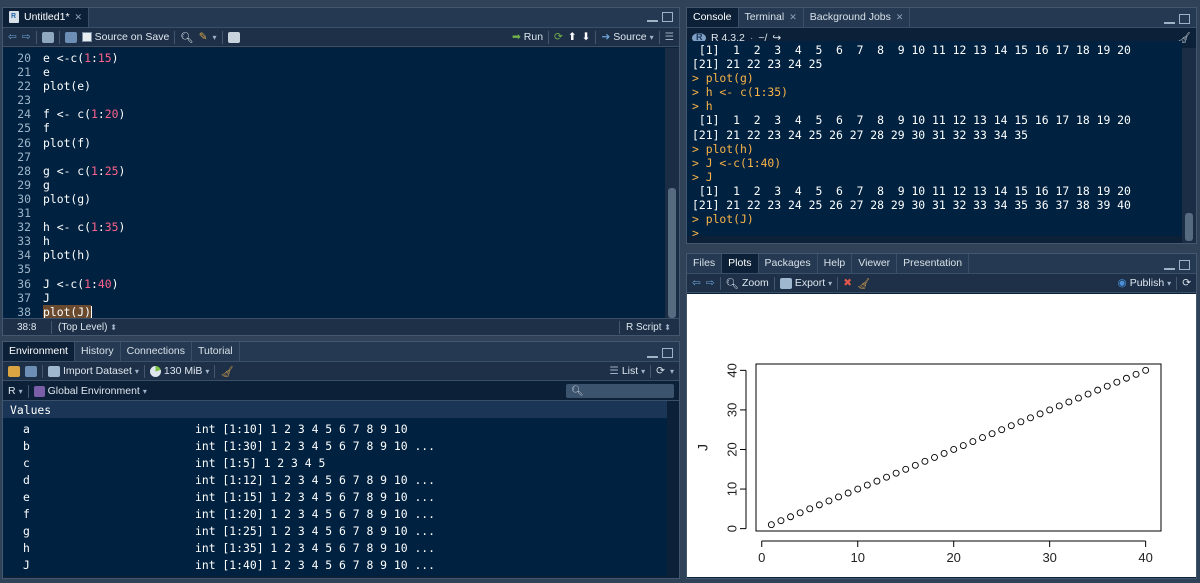 Image resolution: width=1200 pixels, height=583 pixels. What do you see at coordinates (1145, 283) in the screenshot?
I see `publish-button: ◉ Publish ▾` at bounding box center [1145, 283].